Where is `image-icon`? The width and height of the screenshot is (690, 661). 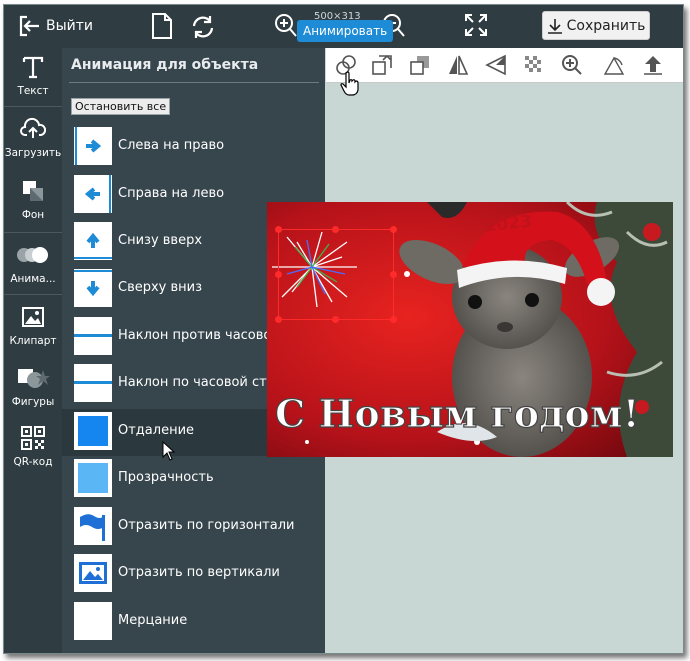 image-icon is located at coordinates (93, 573).